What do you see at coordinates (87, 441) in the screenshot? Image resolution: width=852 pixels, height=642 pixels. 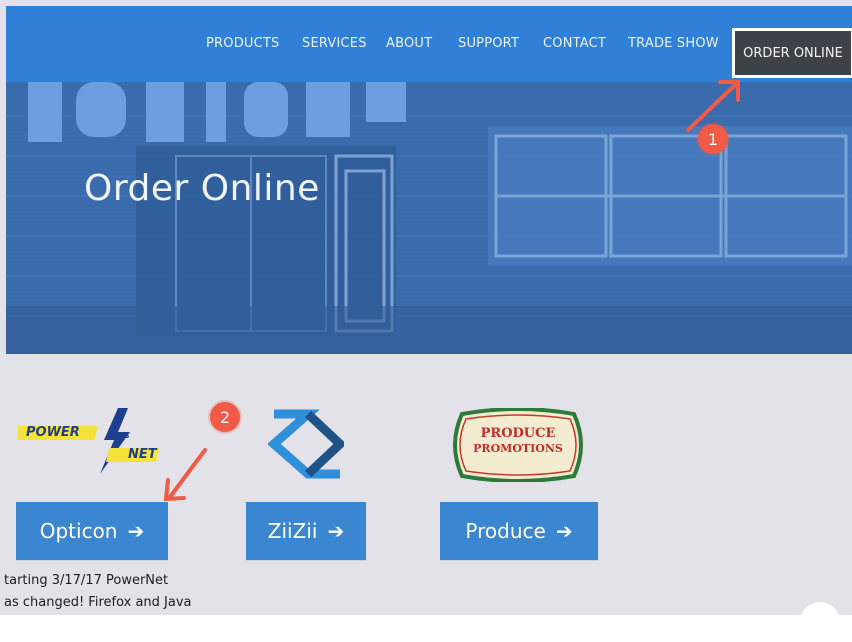 I see `powernet-logo-art` at bounding box center [87, 441].